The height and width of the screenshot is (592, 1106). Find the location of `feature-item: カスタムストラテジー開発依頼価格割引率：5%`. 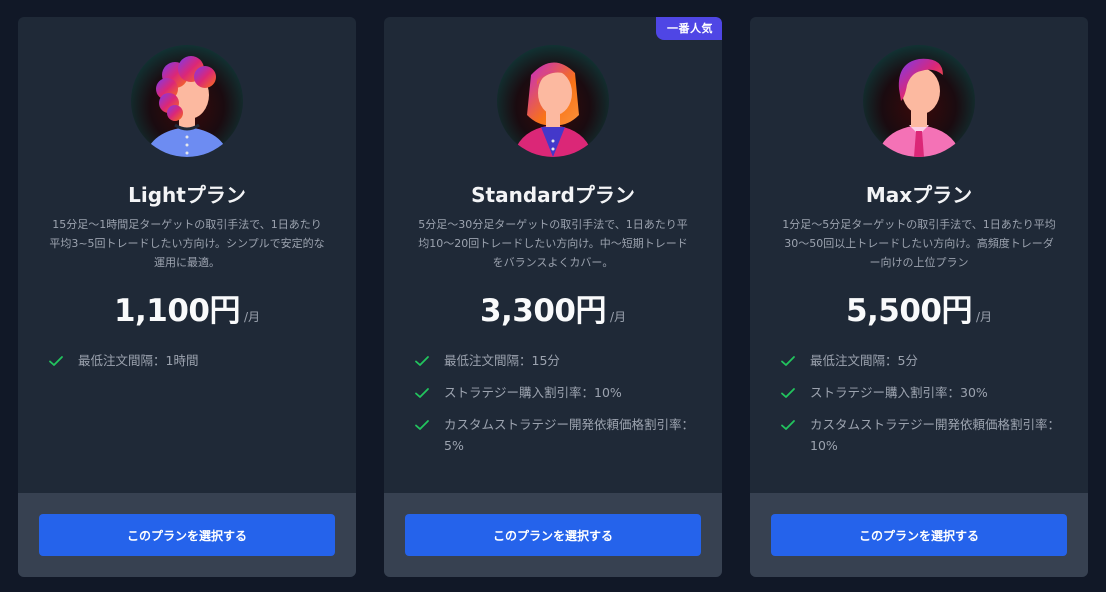

feature-item: カスタムストラテジー開発依頼価格割引率：5% is located at coordinates (559, 435).